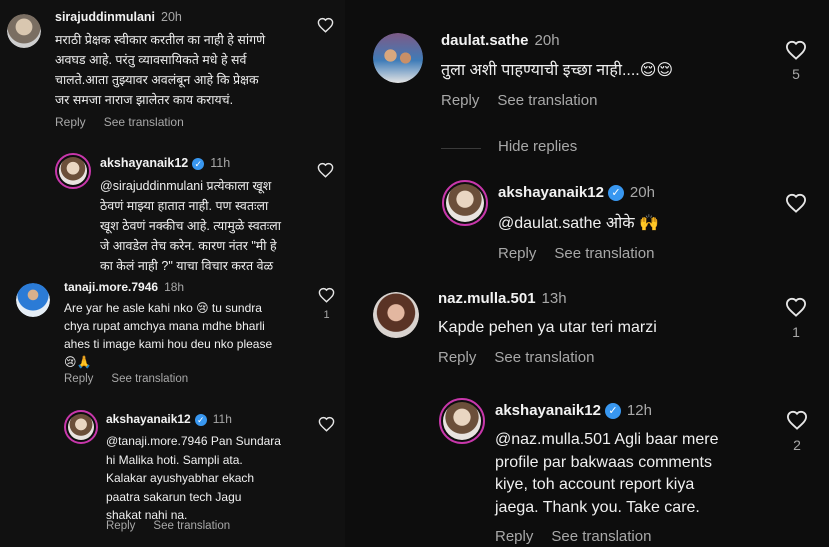 This screenshot has height=547, width=829. I want to click on comment-text: Kapde pehen ya utar teri marzi, so click(547, 327).